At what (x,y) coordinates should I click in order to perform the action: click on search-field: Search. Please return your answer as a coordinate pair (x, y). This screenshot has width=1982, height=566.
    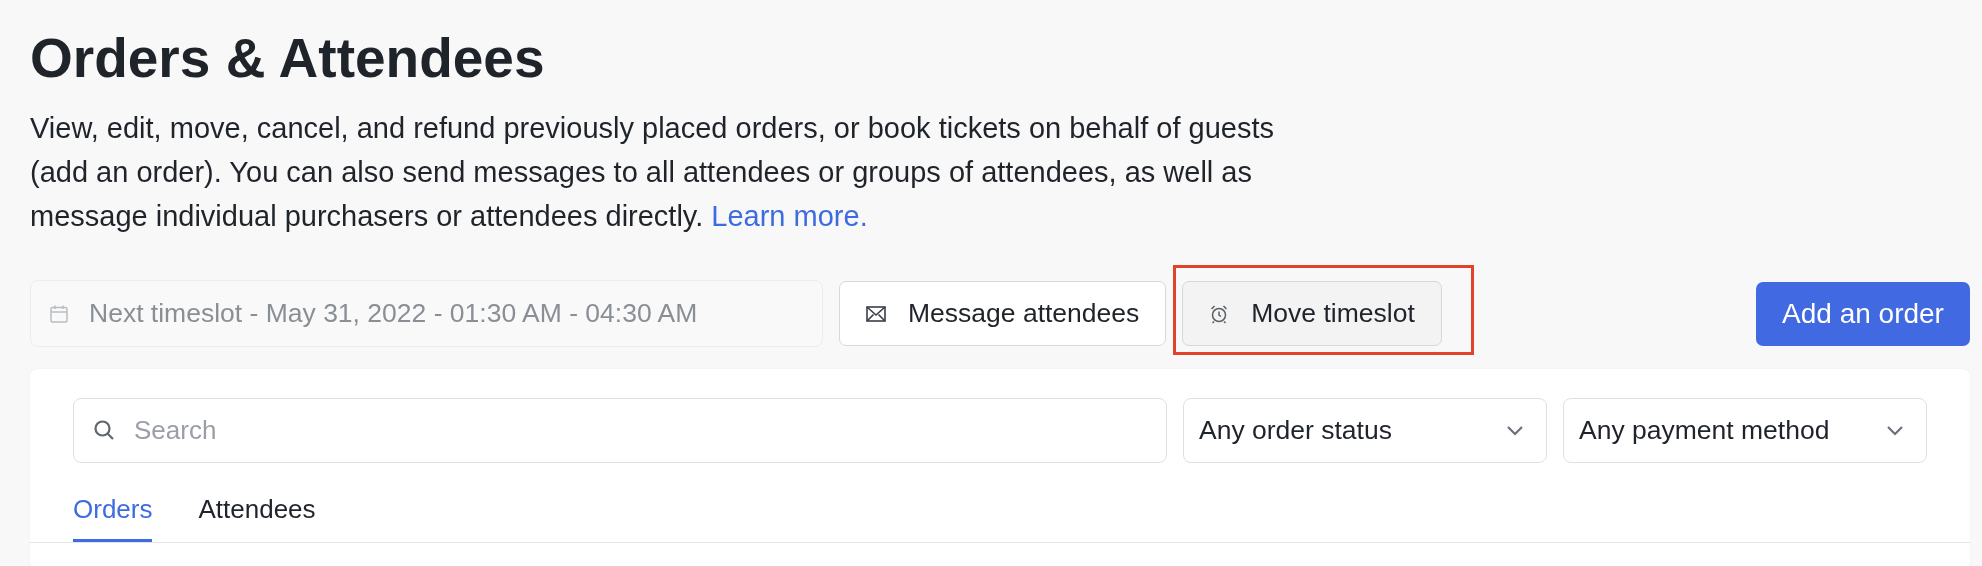
    Looking at the image, I should click on (620, 430).